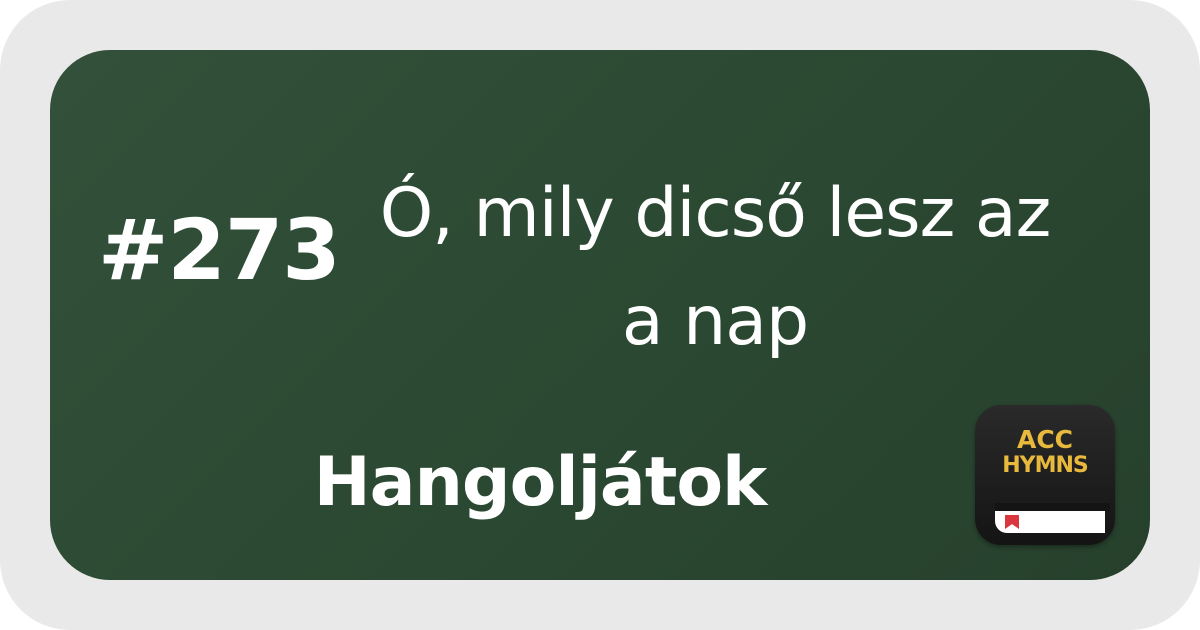 Image resolution: width=1200 pixels, height=630 pixels. I want to click on hymn-number: #273, so click(219, 250).